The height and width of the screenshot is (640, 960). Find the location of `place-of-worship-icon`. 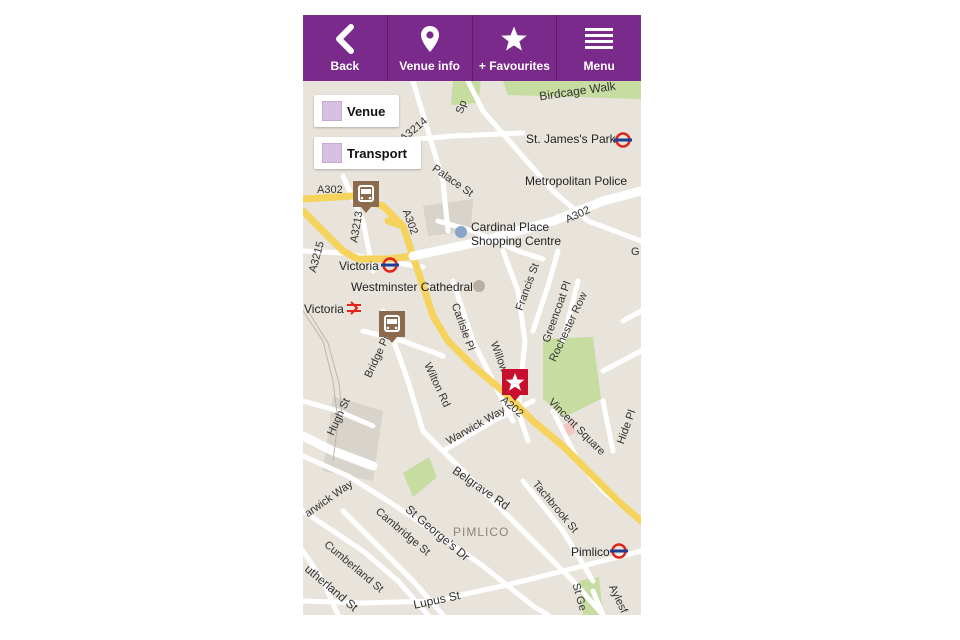

place-of-worship-icon is located at coordinates (479, 286).